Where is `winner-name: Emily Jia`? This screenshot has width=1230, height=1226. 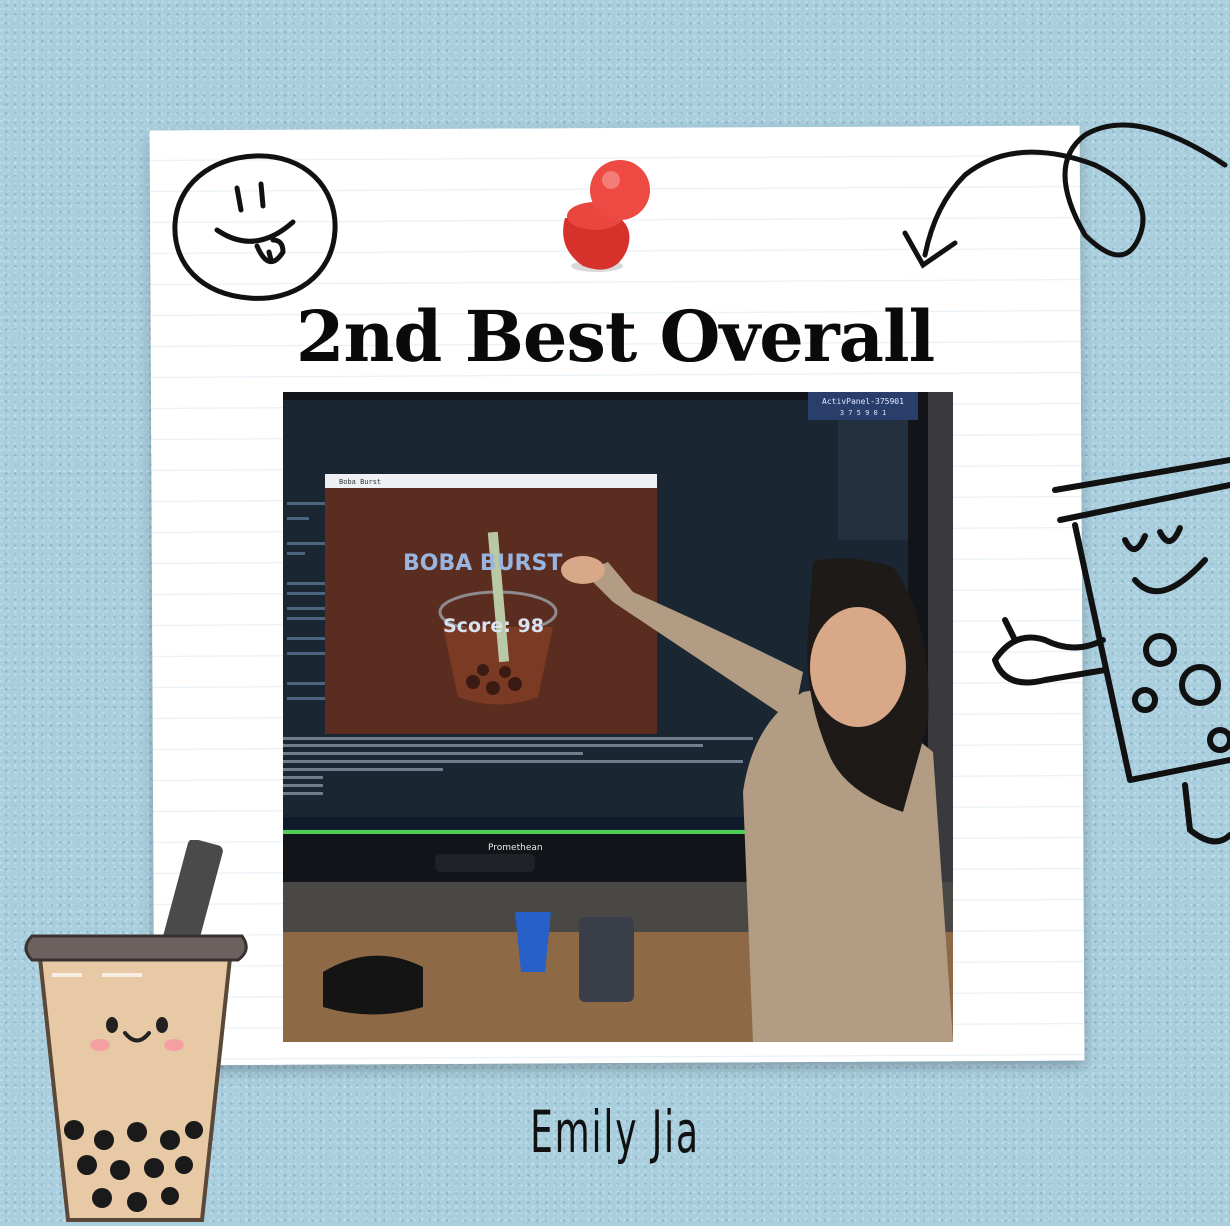
winner-name: Emily Jia is located at coordinates (615, 1132).